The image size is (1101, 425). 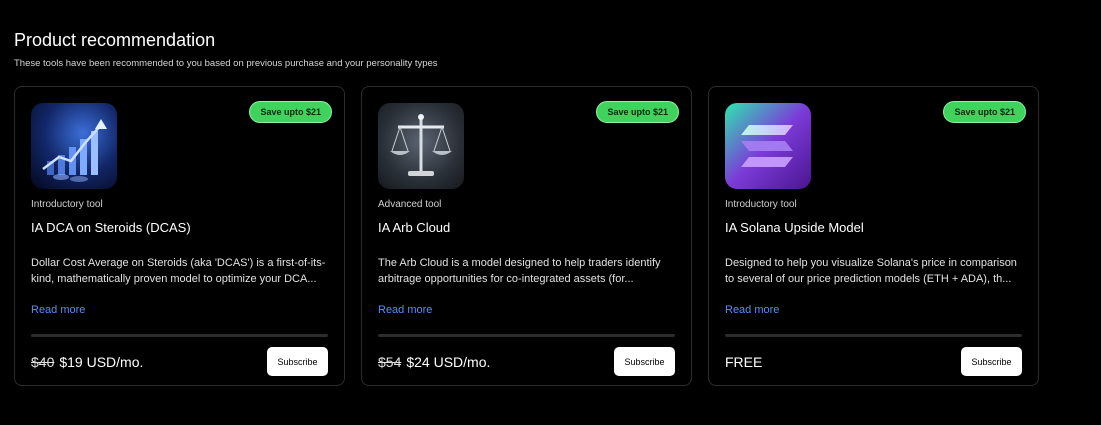 What do you see at coordinates (74, 146) in the screenshot?
I see `chart-growth-icon` at bounding box center [74, 146].